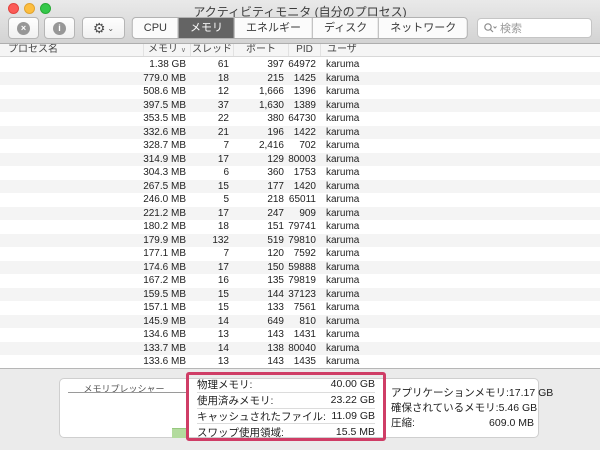  I want to click on tab-memory: メモリ, so click(206, 28).